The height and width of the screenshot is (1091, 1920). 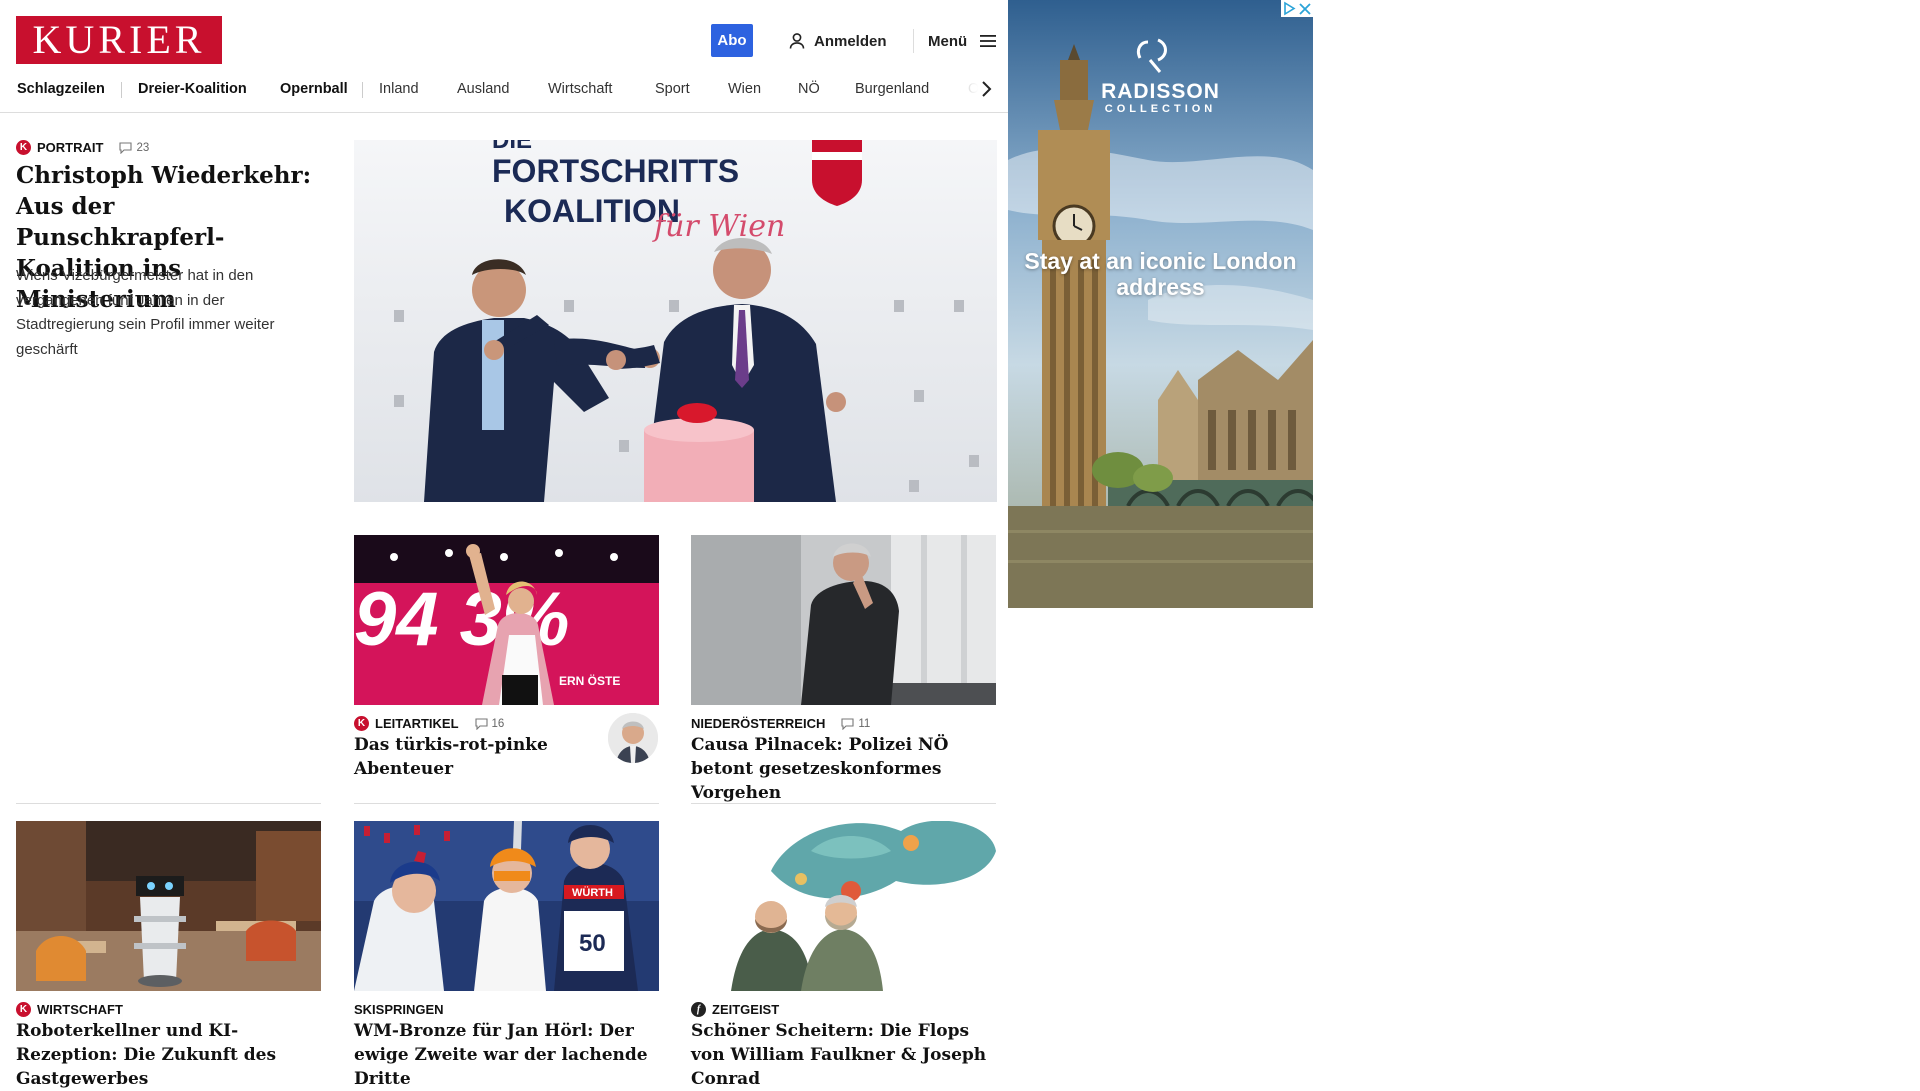 I want to click on ad-brand-sub: COLLECTION, so click(x=1160, y=109).